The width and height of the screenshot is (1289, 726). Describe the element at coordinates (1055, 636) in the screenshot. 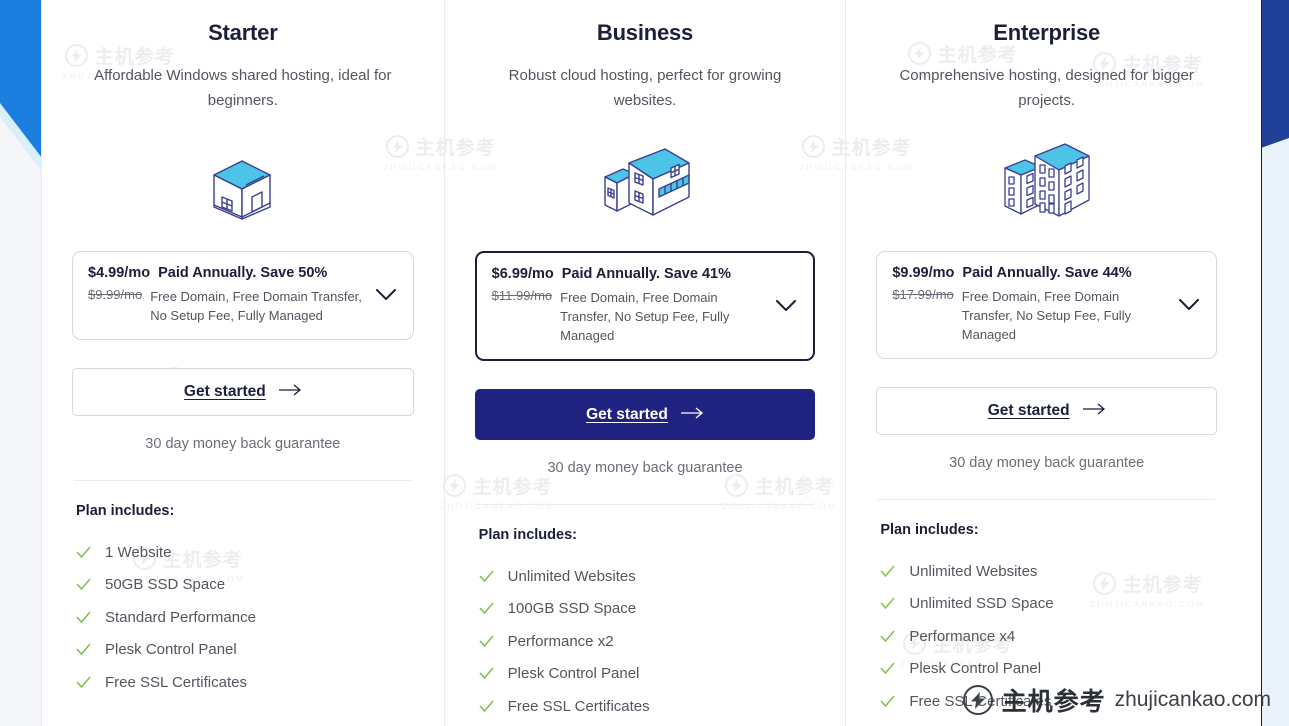

I see `feature-item: Performance x4` at that location.